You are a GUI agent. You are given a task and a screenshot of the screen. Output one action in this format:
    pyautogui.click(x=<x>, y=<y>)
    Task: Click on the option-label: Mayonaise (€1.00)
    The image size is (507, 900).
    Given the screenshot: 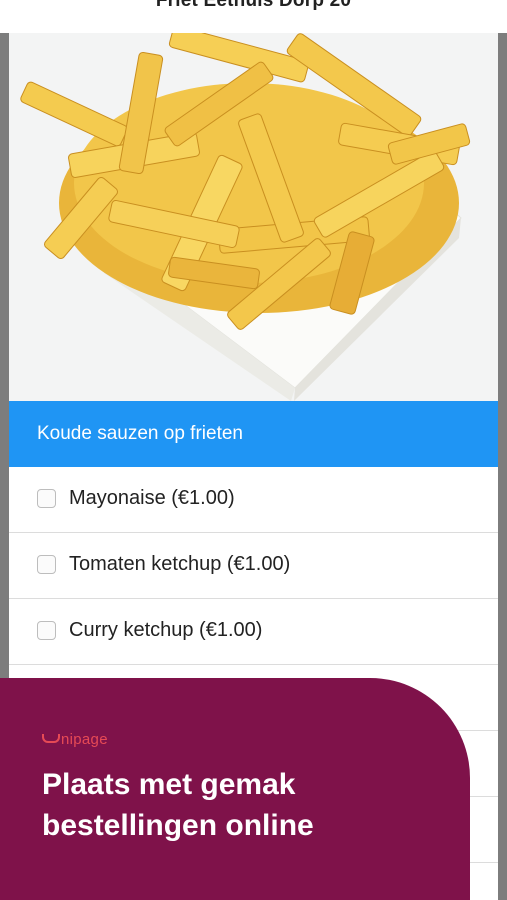 What is the action you would take?
    pyautogui.click(x=152, y=498)
    